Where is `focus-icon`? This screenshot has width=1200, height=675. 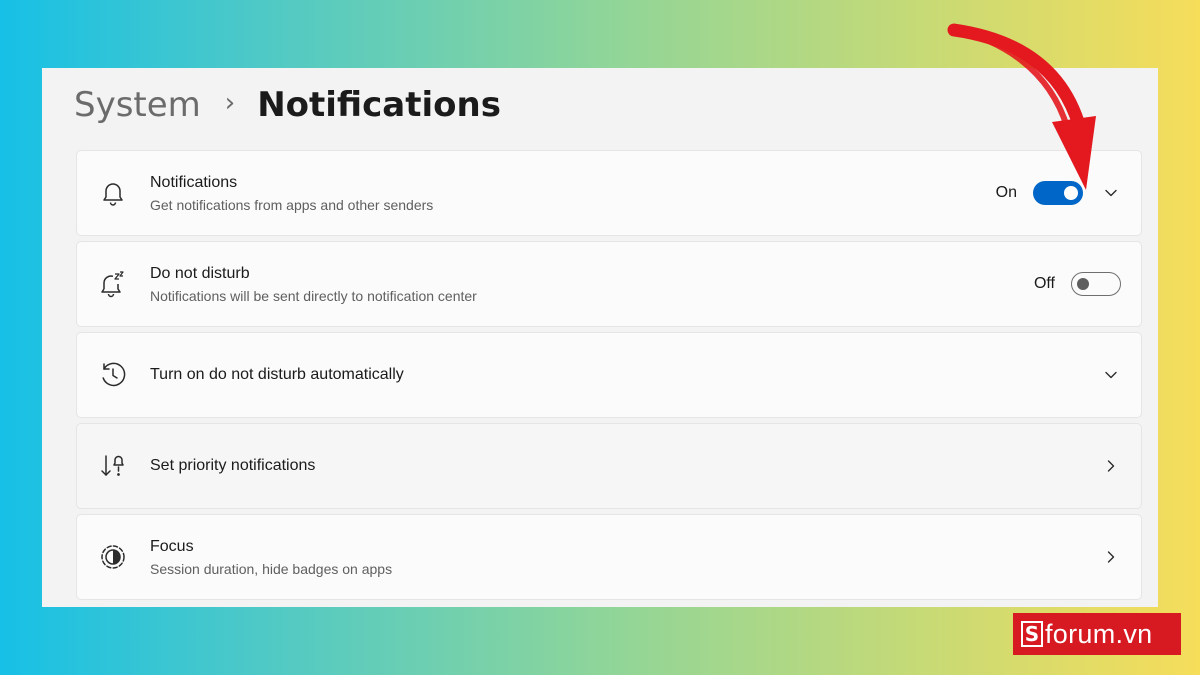
focus-icon is located at coordinates (113, 557).